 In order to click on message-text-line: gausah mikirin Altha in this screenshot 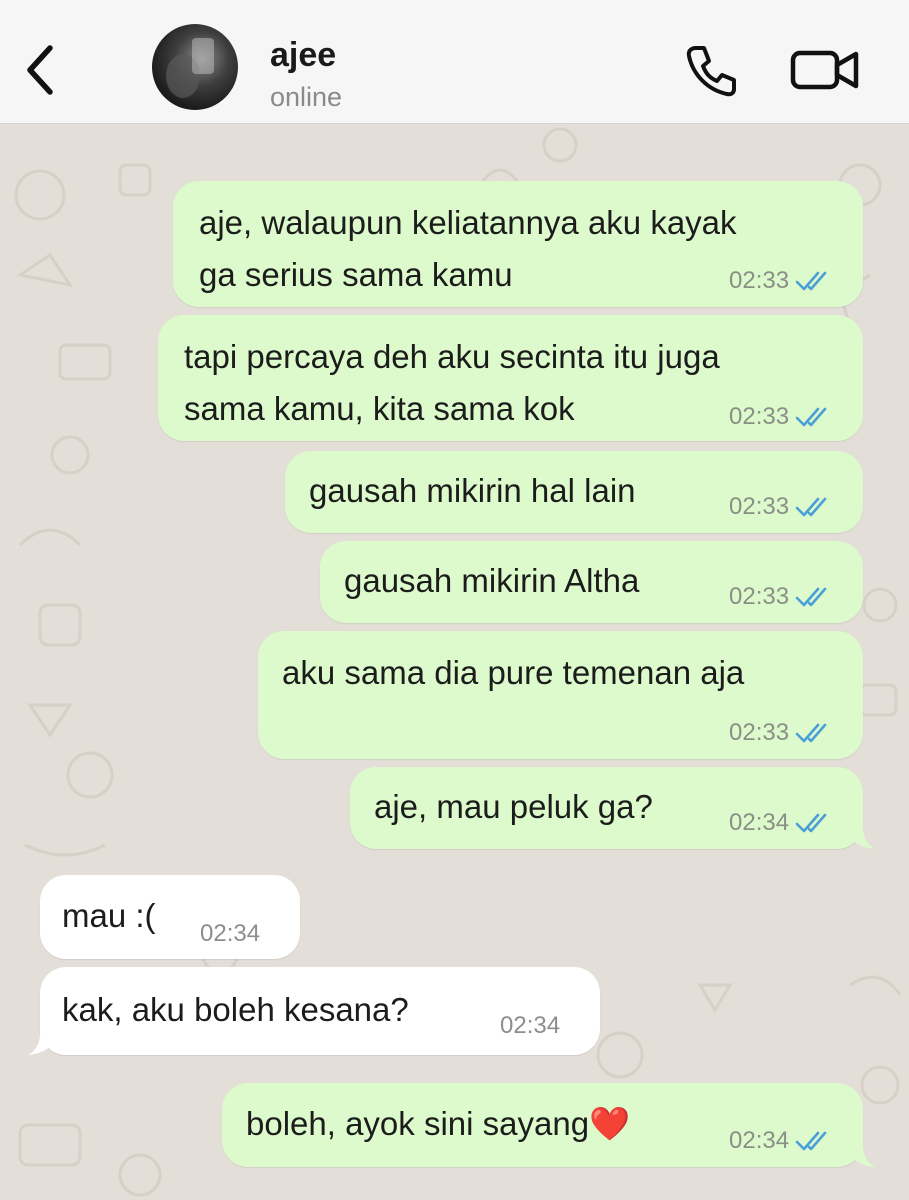, I will do `click(492, 580)`.